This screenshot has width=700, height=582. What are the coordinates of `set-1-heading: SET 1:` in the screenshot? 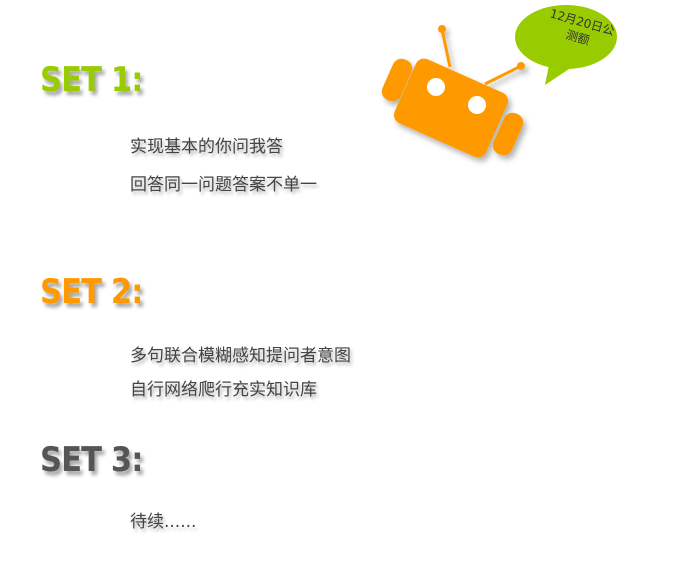 It's located at (92, 80).